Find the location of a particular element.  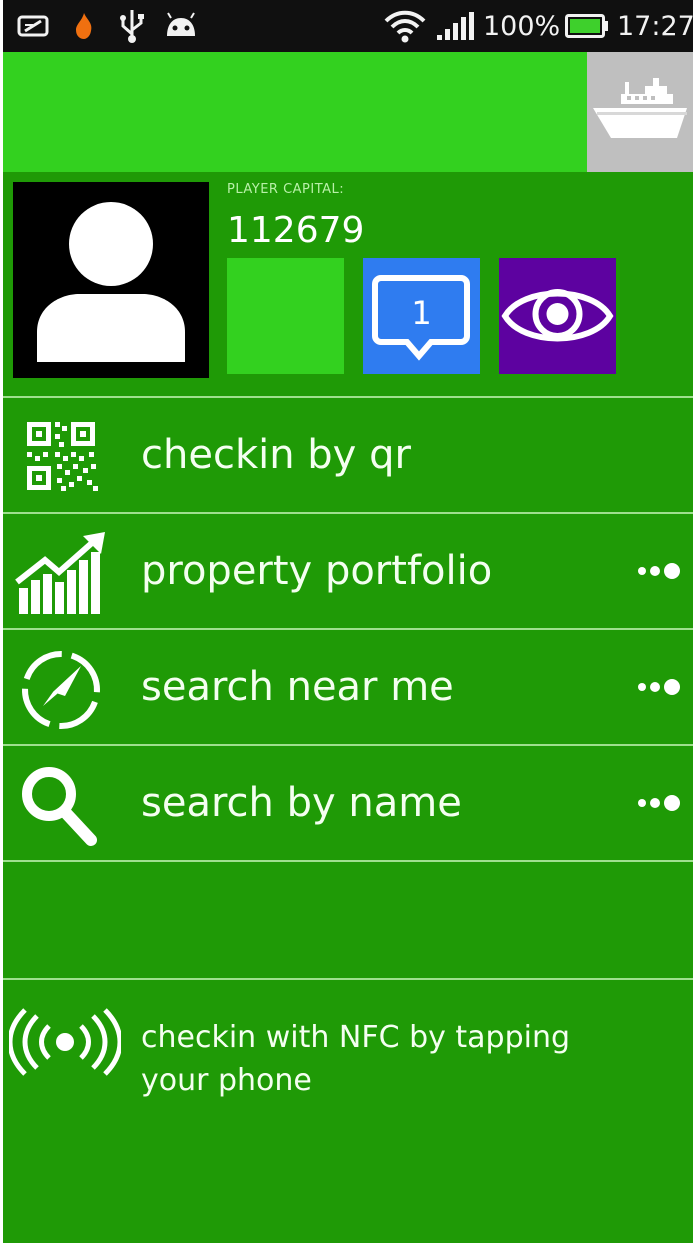

flame-icon is located at coordinates (84, 26).